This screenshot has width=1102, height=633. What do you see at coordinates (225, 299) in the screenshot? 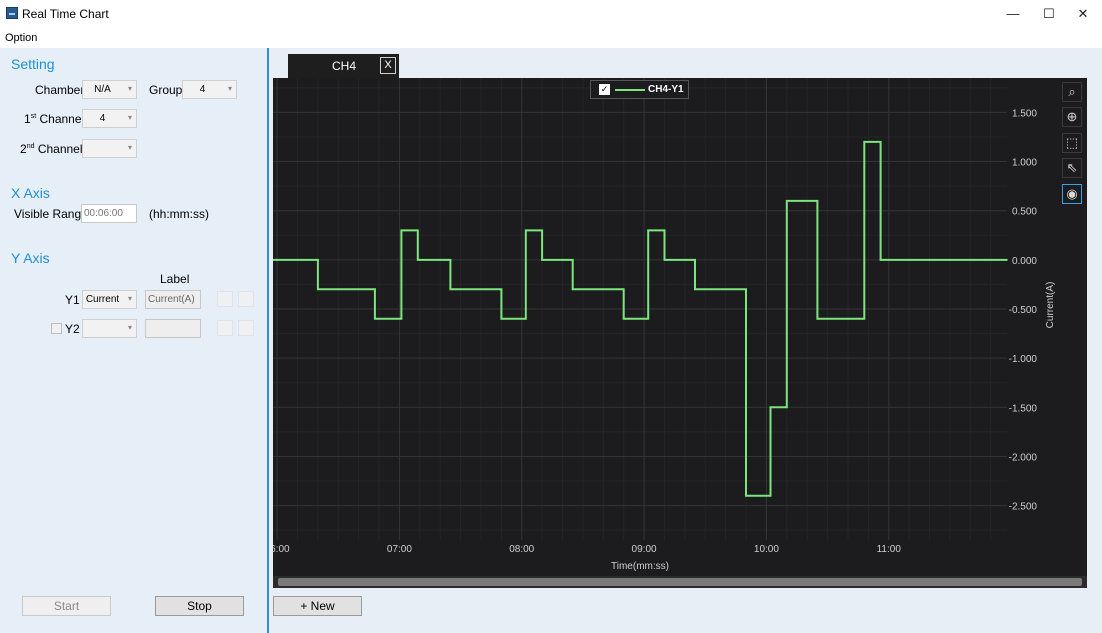
I see `y1-color-swatch` at bounding box center [225, 299].